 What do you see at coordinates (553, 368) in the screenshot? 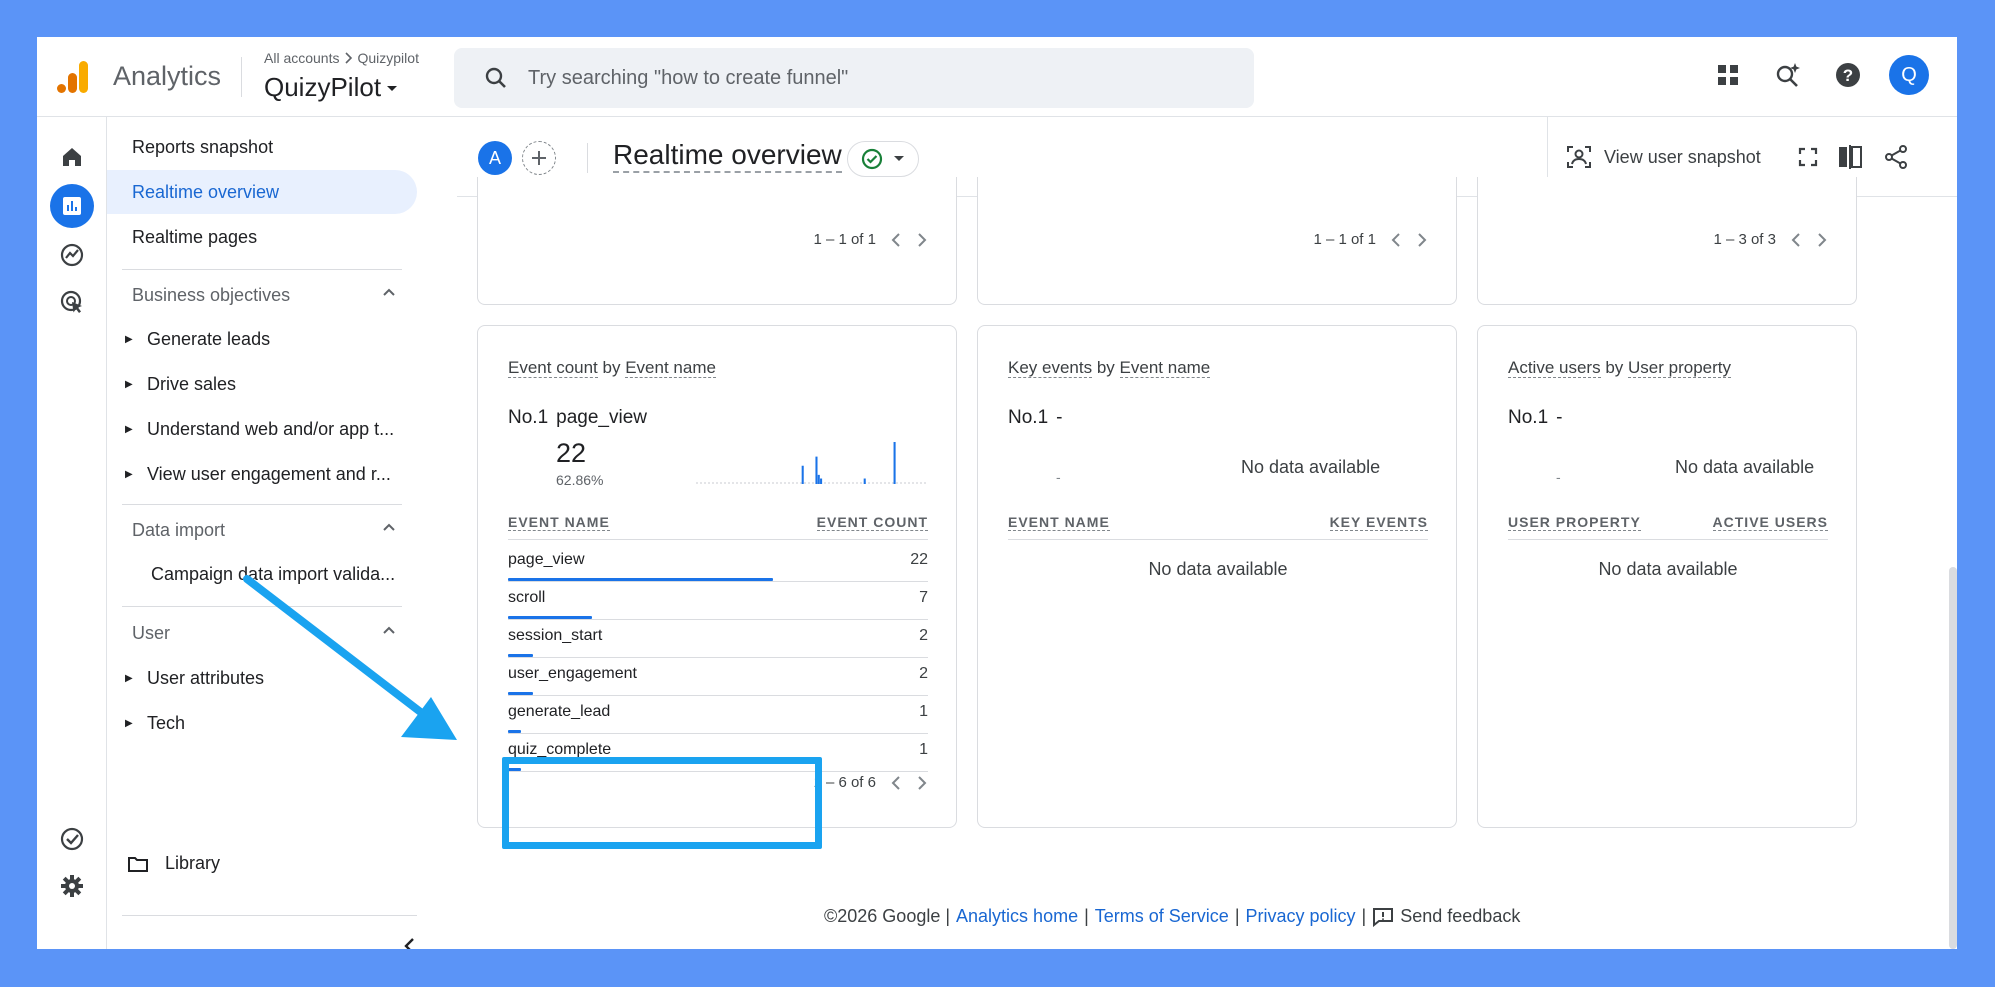
I see `metric-label: Event count` at bounding box center [553, 368].